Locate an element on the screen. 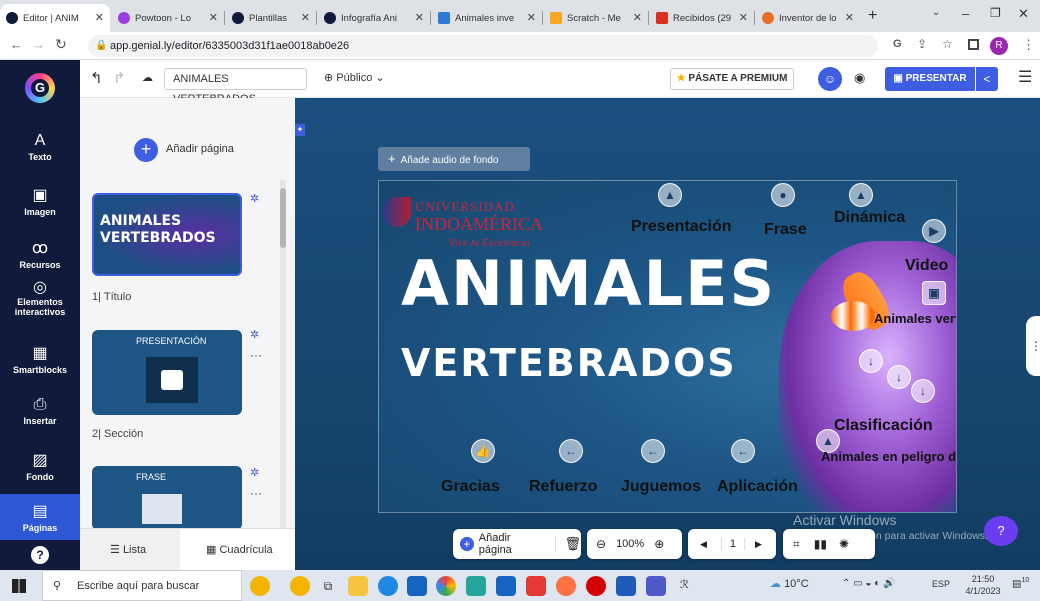 The height and width of the screenshot is (601, 1040). frase-label: Frase is located at coordinates (785, 230).